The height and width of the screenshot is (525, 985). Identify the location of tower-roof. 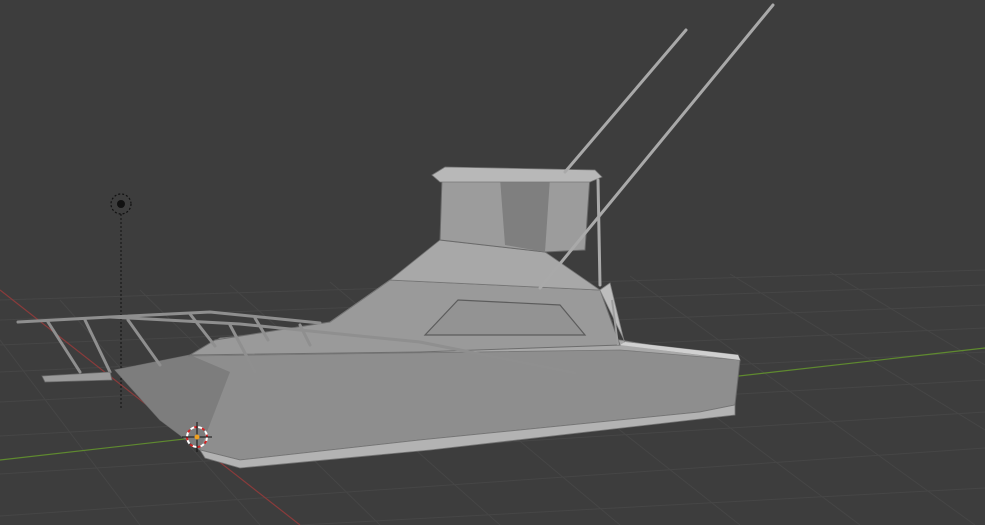
(517, 174).